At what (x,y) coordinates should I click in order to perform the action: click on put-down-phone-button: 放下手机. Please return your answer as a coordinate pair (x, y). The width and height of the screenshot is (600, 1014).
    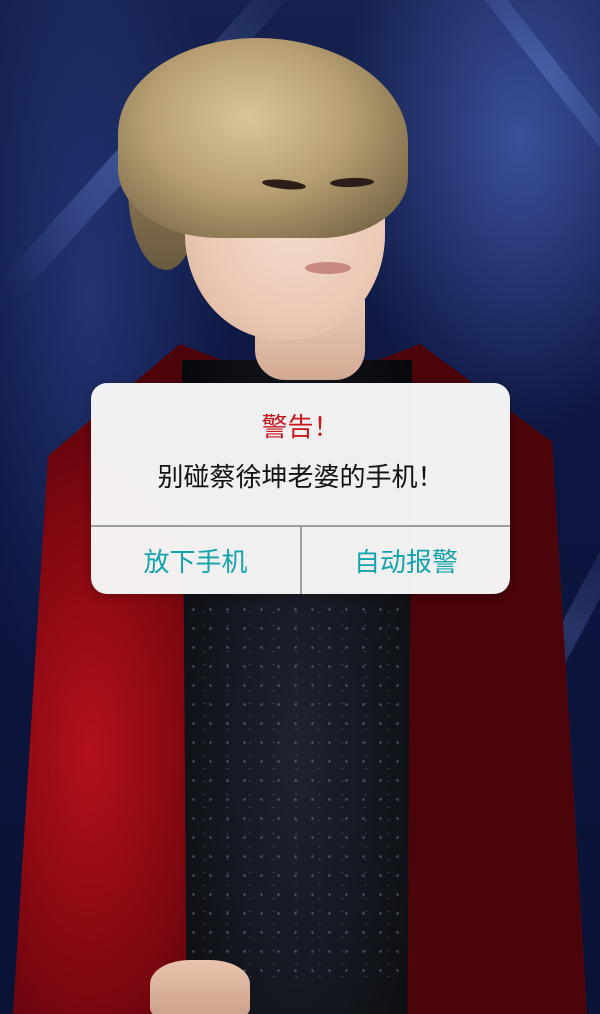
    Looking at the image, I should click on (195, 560).